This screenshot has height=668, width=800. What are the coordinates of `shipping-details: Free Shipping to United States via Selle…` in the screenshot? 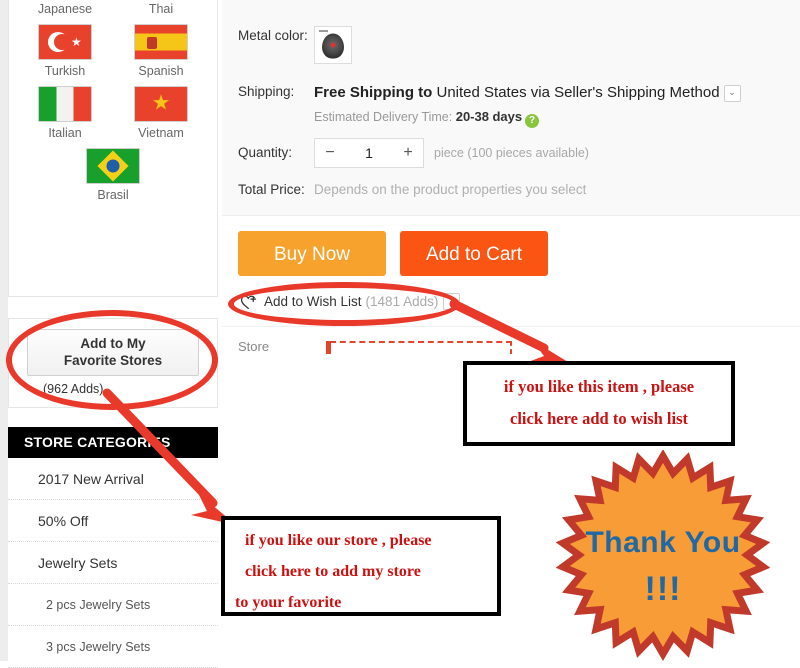 It's located at (527, 105).